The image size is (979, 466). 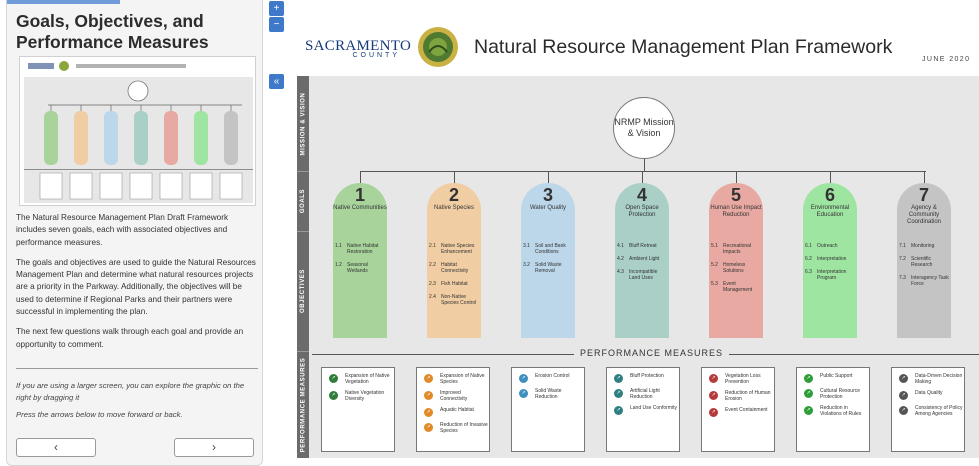 What do you see at coordinates (303, 404) in the screenshot?
I see `row-label-performance: PERFORMANCE MEASURES` at bounding box center [303, 404].